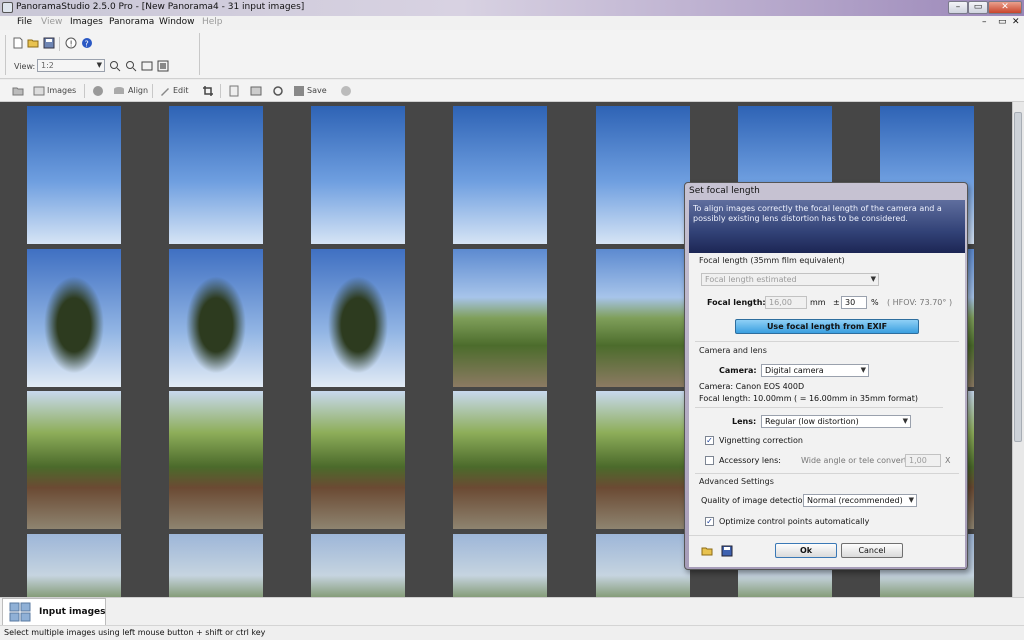 This screenshot has width=1024, height=640. I want to click on lens-value: Regular (low distortion), so click(812, 421).